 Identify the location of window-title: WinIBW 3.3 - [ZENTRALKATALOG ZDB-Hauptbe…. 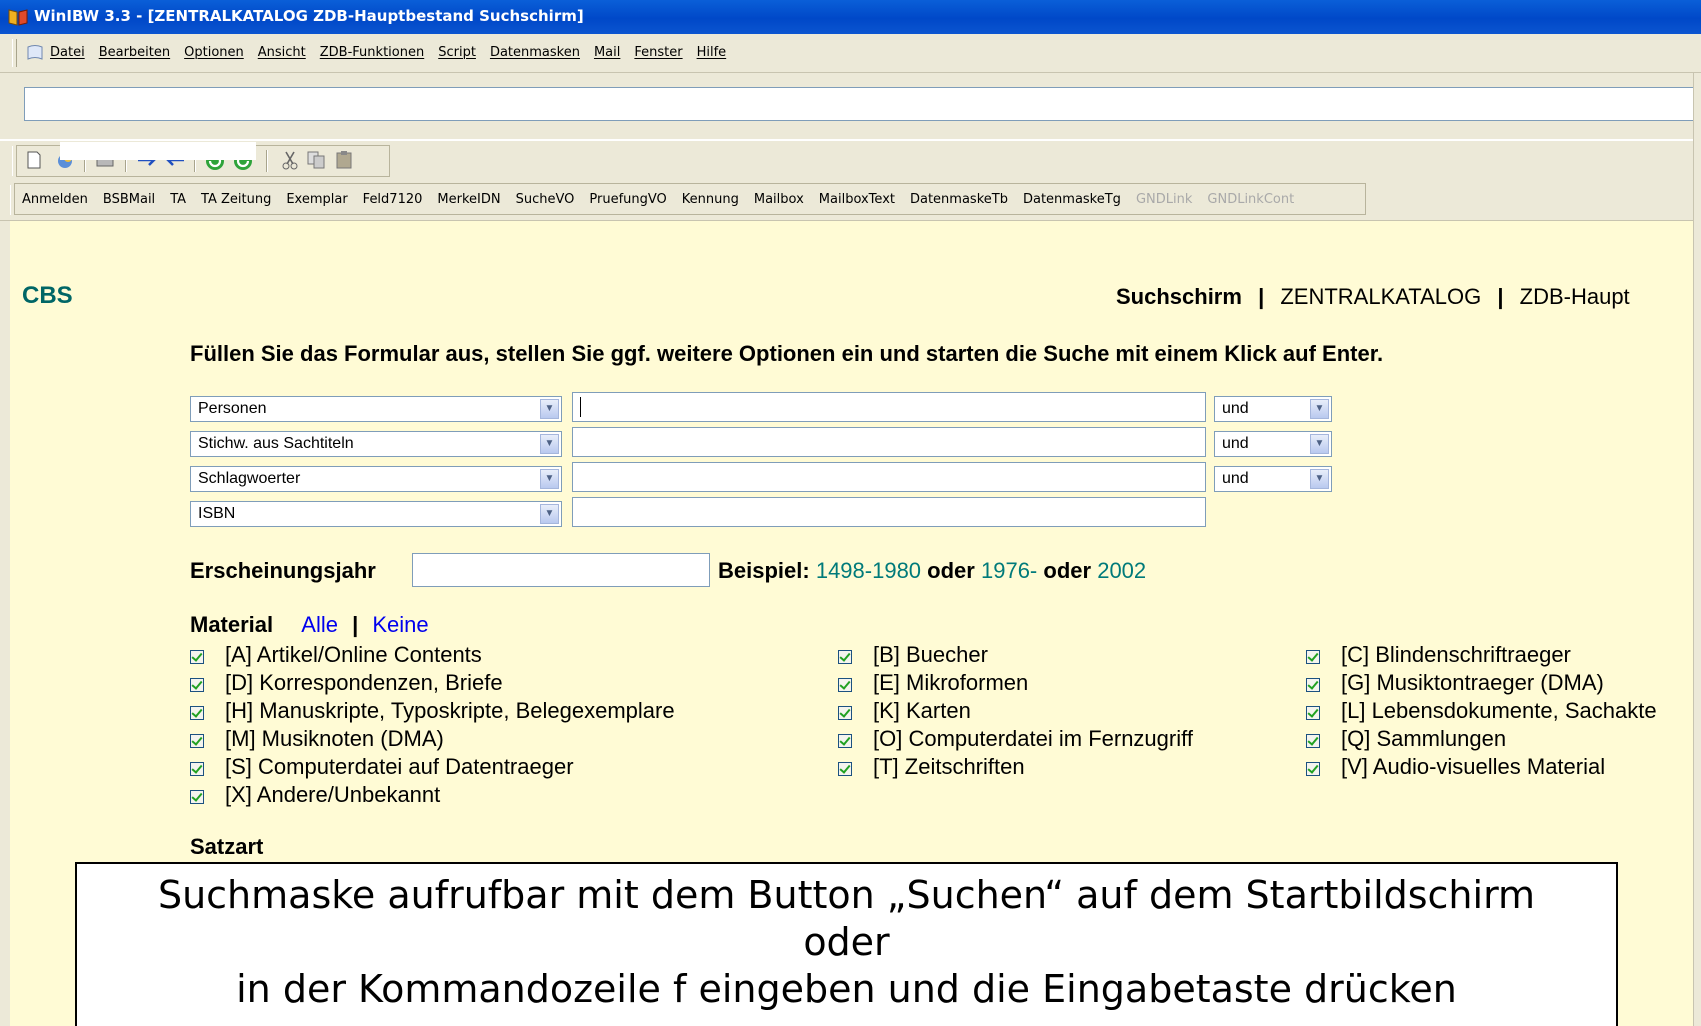
(309, 16).